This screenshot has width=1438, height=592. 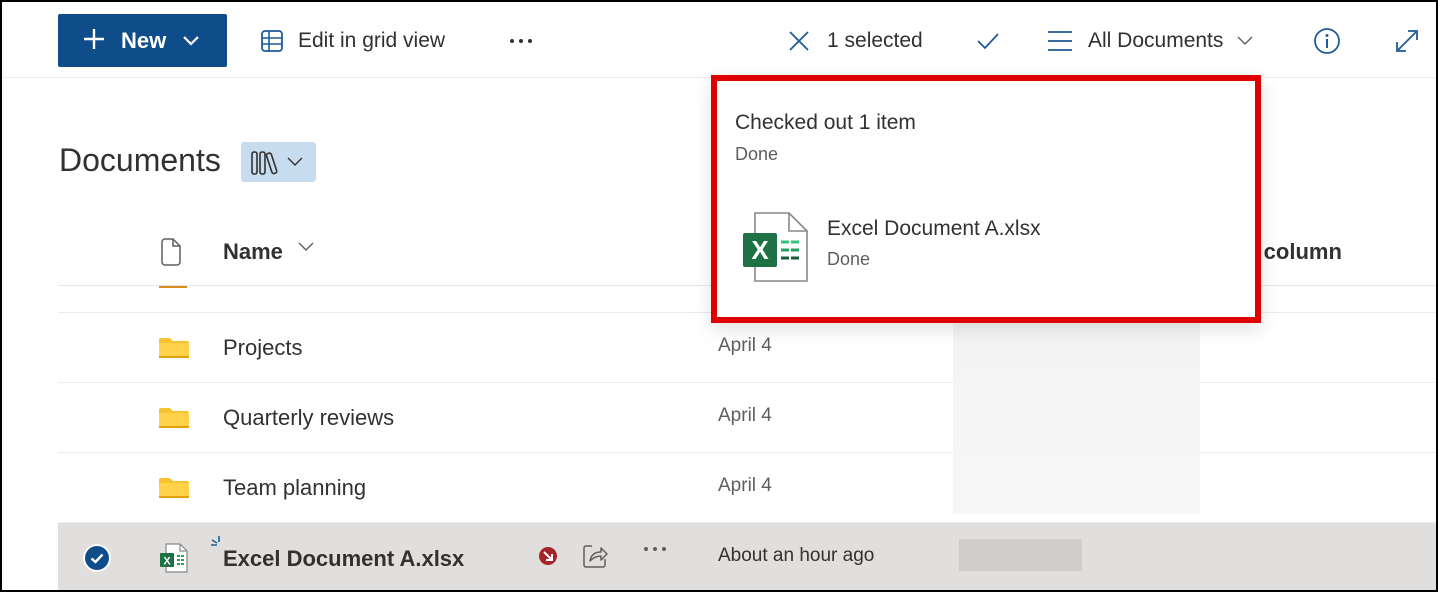 What do you see at coordinates (849, 259) in the screenshot?
I see `notification-item-status: Done` at bounding box center [849, 259].